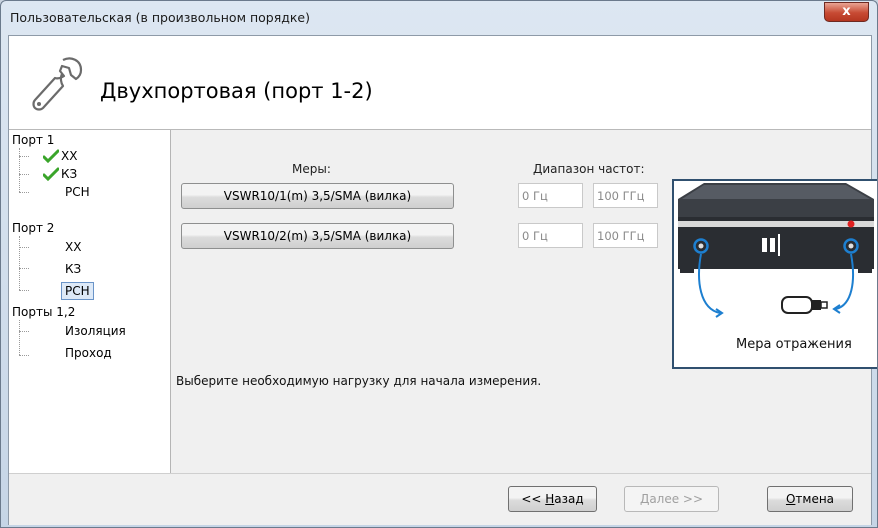 Image resolution: width=878 pixels, height=528 pixels. Describe the element at coordinates (311, 169) in the screenshot. I see `measures-label: Меры:` at that location.